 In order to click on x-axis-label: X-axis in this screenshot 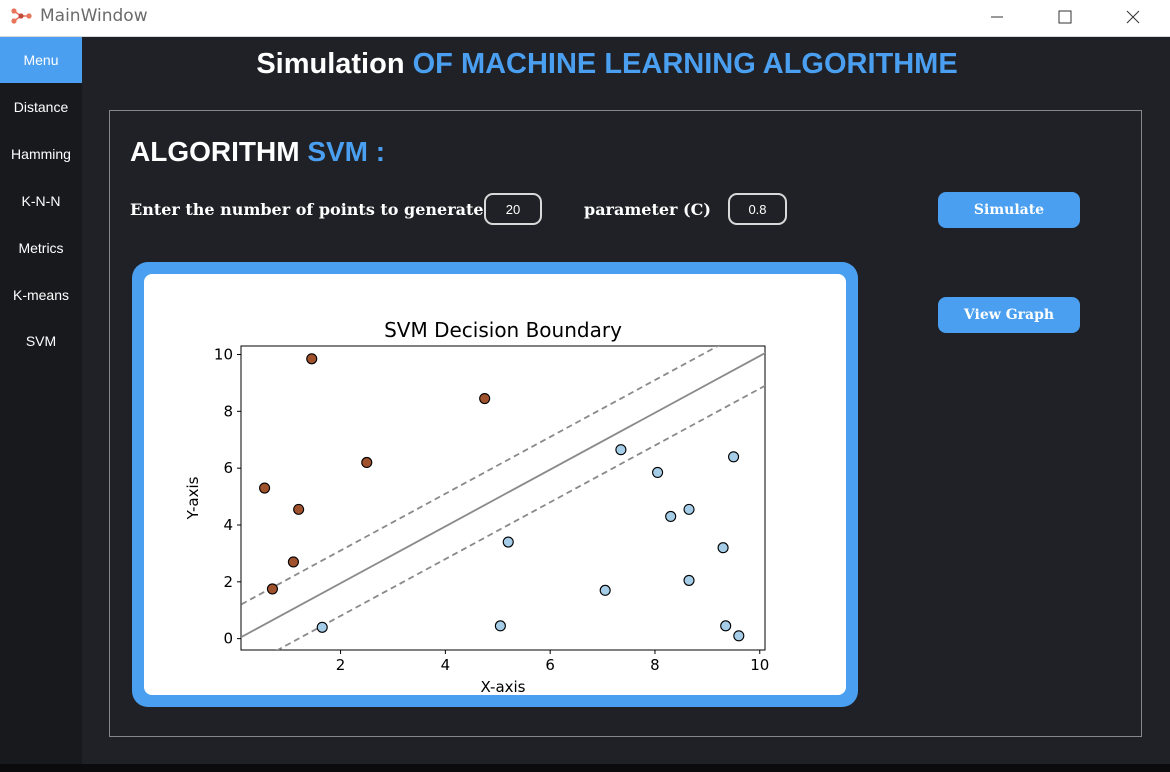, I will do `click(503, 686)`.